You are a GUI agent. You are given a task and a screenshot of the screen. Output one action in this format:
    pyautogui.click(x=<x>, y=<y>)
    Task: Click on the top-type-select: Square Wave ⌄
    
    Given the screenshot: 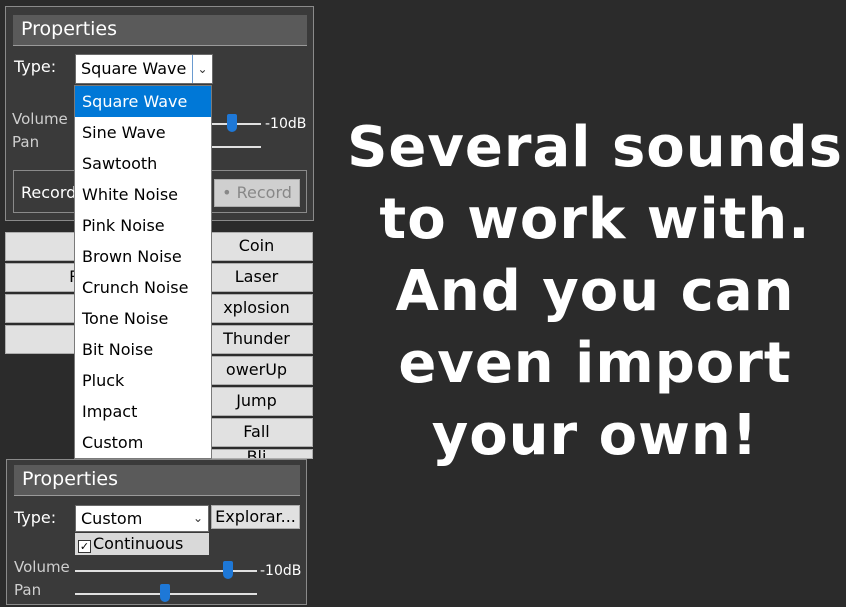 What is the action you would take?
    pyautogui.click(x=144, y=69)
    